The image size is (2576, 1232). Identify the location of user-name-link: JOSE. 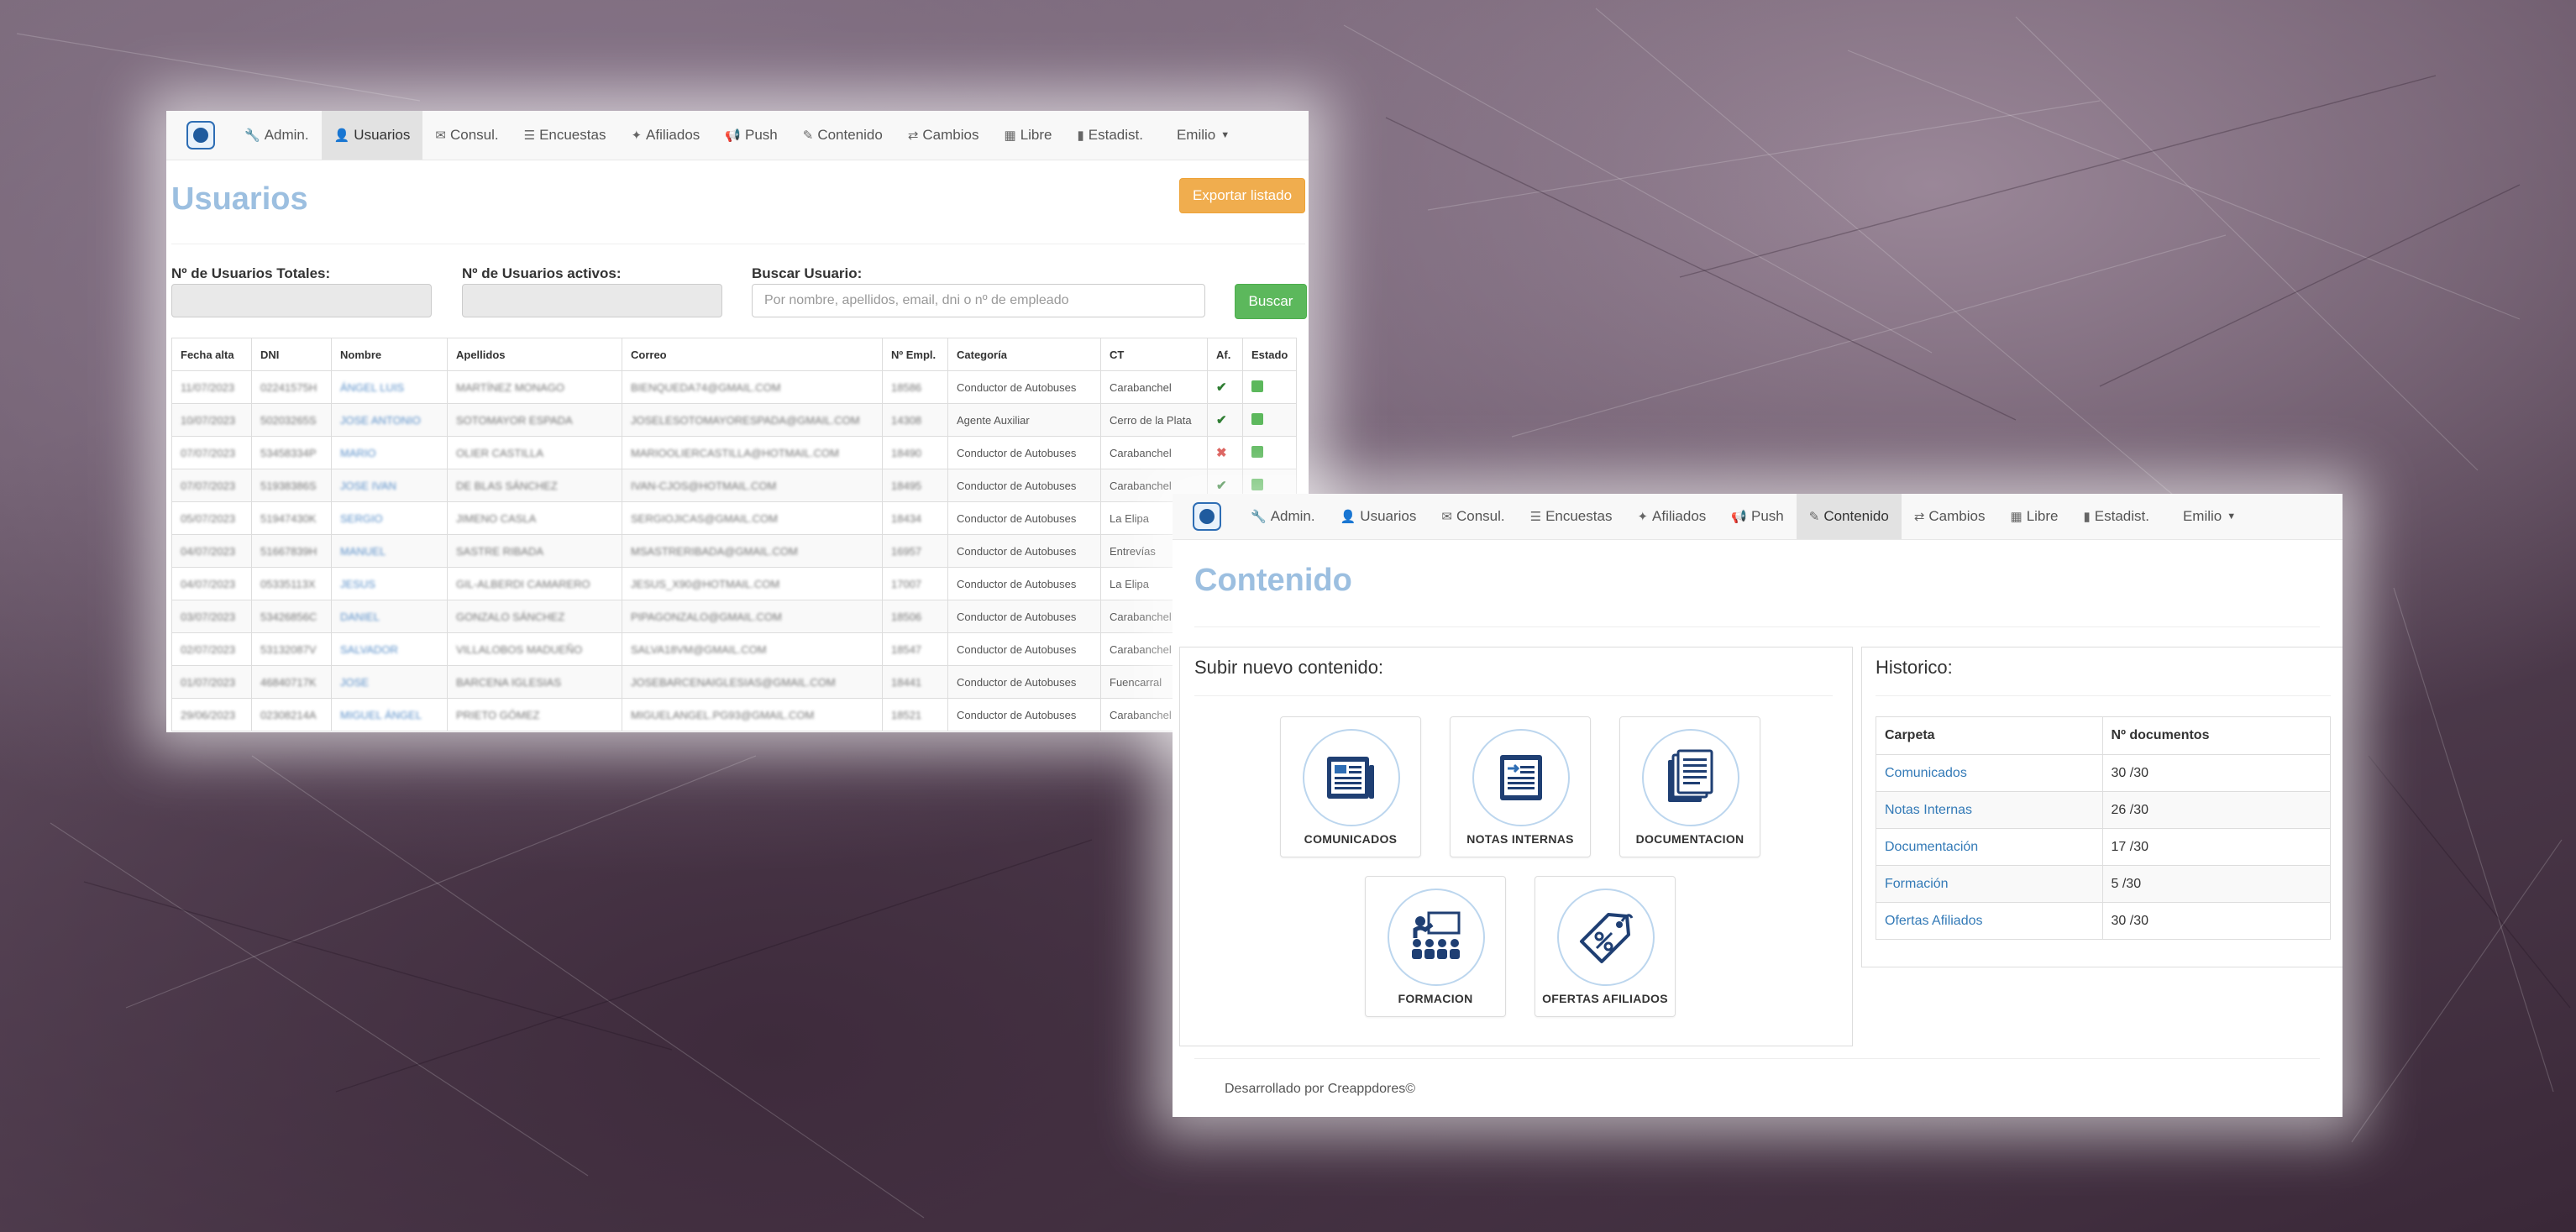
(354, 682).